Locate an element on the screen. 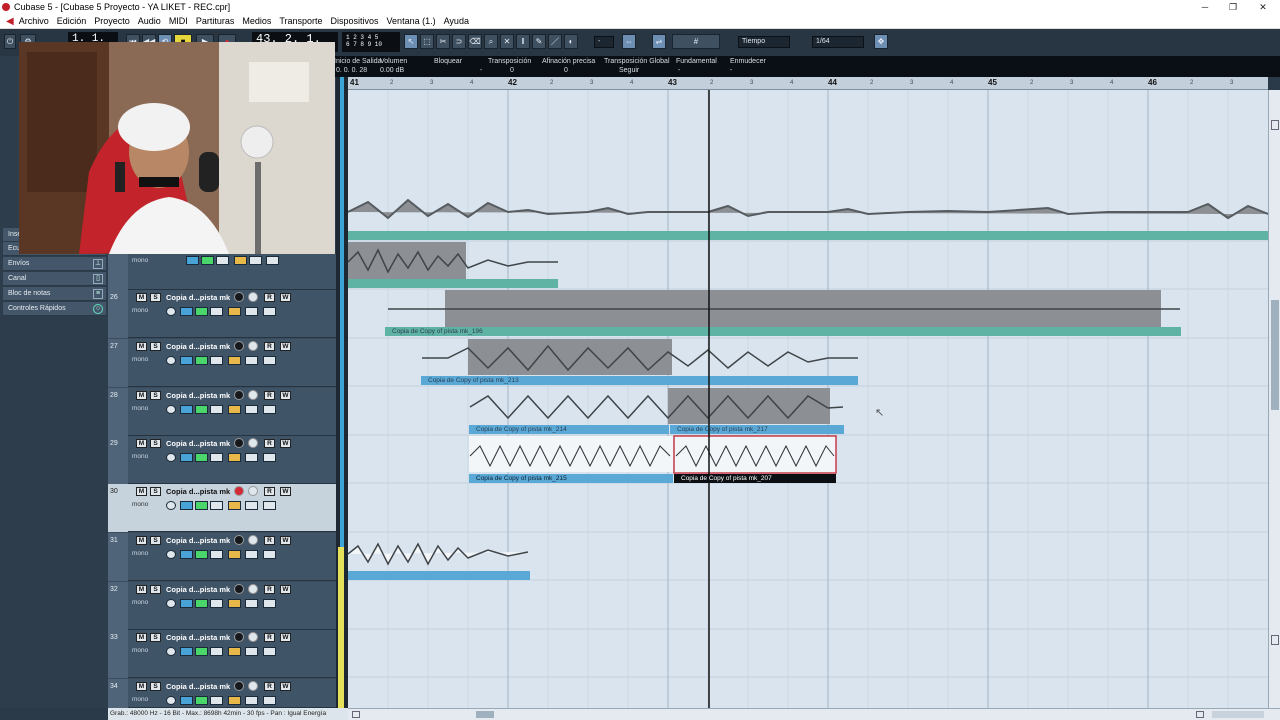  track-row-32: 32 M S Copia d...pista mk R W mono is located at coordinates (222, 606).